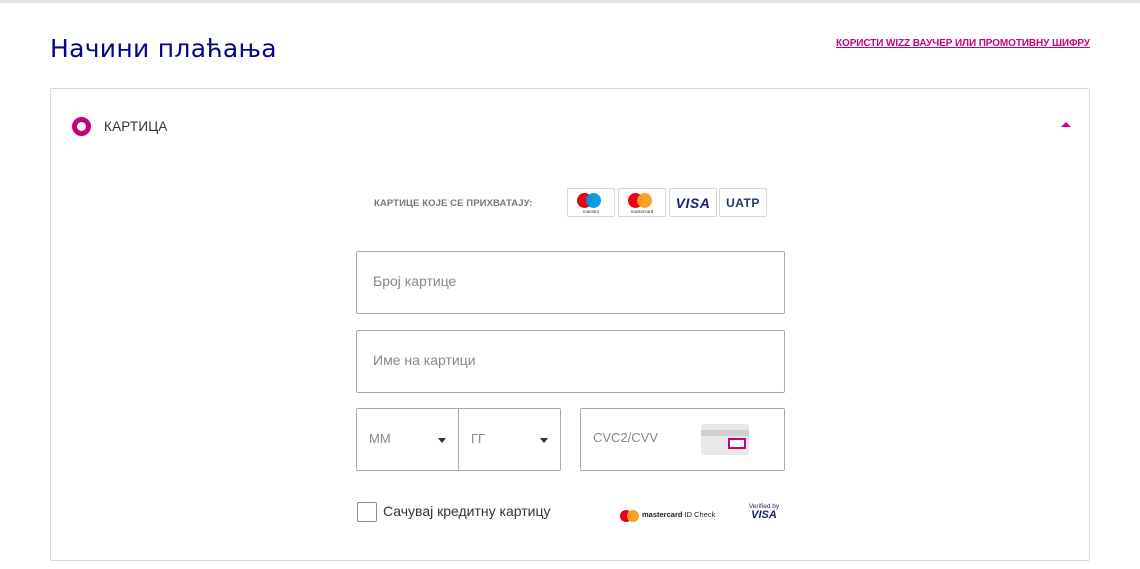 This screenshot has height=569, width=1140. What do you see at coordinates (367, 512) in the screenshot?
I see `save-card-checkbox` at bounding box center [367, 512].